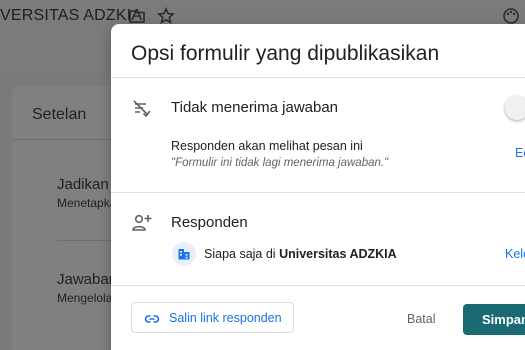 This screenshot has height=350, width=525. I want to click on app-title: VERSITAS ADZKIA, so click(71, 15).